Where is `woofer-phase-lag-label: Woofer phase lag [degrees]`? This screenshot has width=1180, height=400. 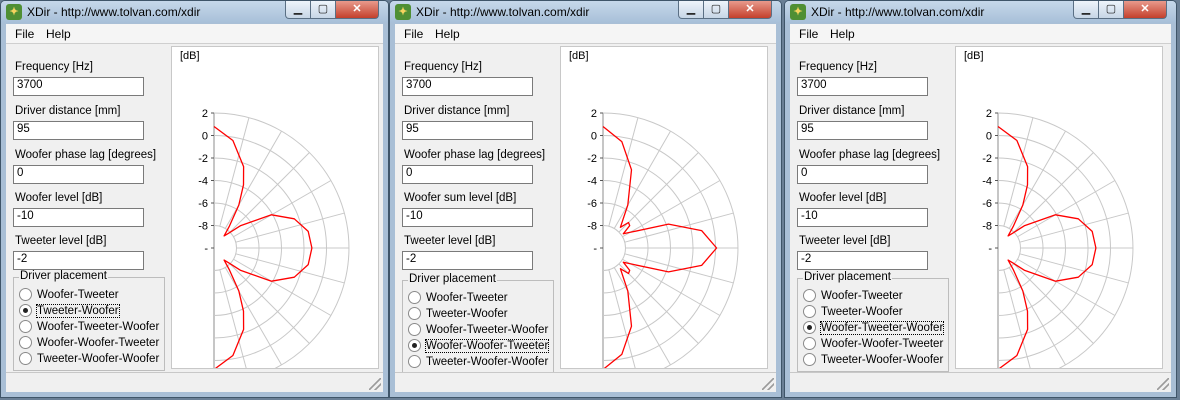 woofer-phase-lag-label: Woofer phase lag [degrees] is located at coordinates (475, 155).